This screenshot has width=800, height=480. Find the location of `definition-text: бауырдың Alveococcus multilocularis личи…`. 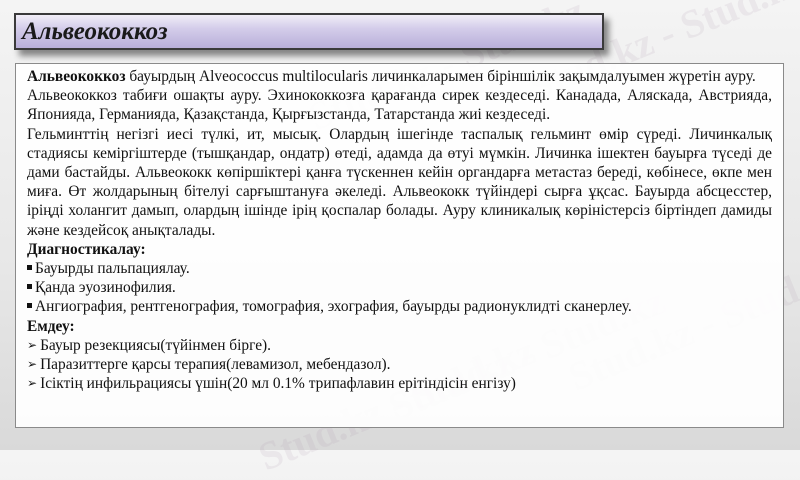

definition-text: бауырдың Alveococcus multilocularis личи… is located at coordinates (440, 76).